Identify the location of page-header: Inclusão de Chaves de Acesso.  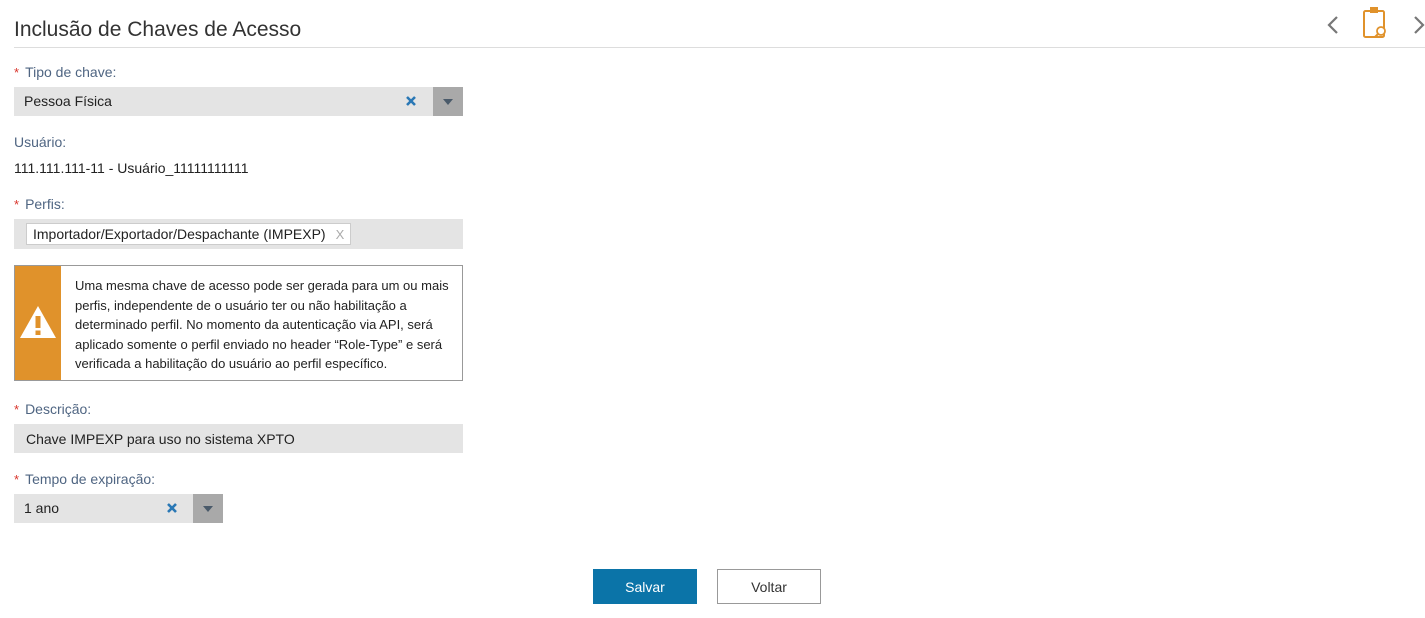
(719, 24).